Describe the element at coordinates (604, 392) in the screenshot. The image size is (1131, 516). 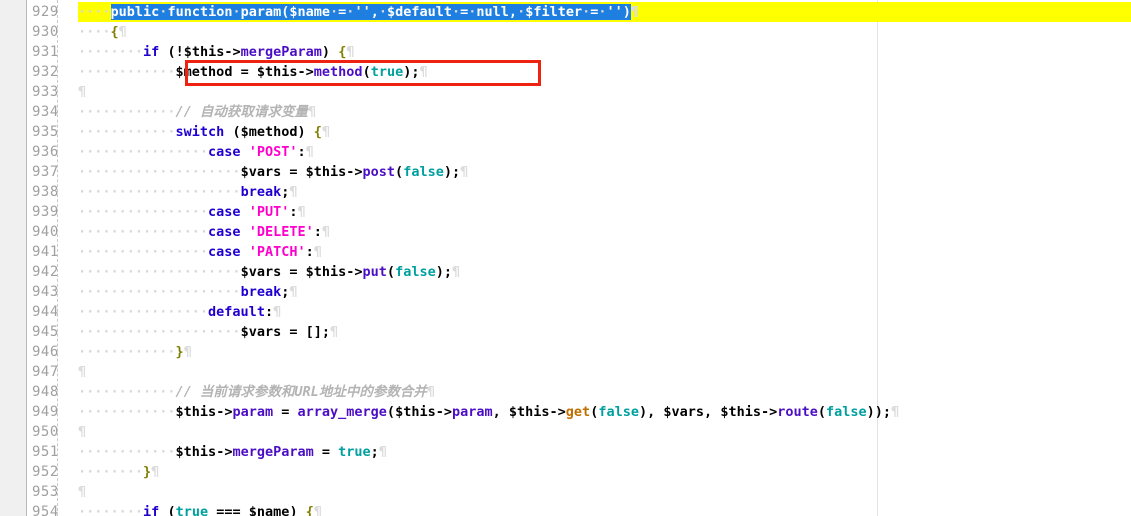
I see `code-line: ············// 当前请求参数和URL地址中的参数合并¶` at that location.